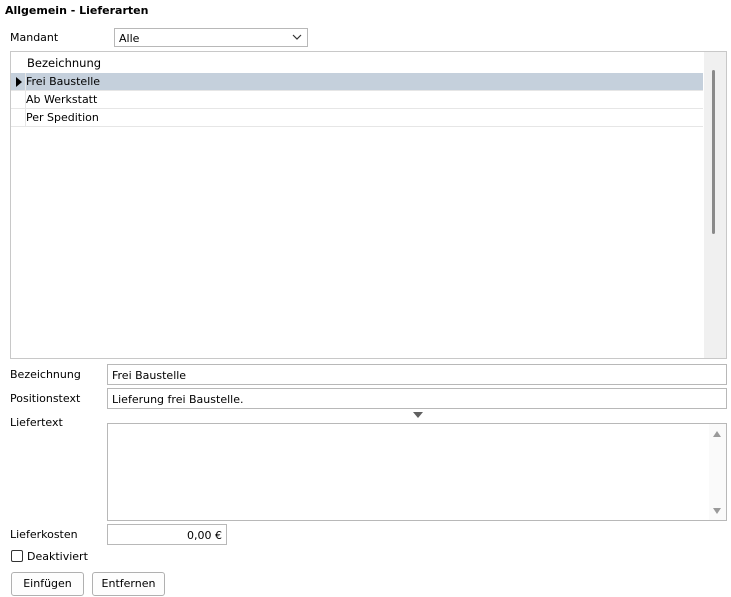  I want to click on remove-button: Entfernen, so click(128, 584).